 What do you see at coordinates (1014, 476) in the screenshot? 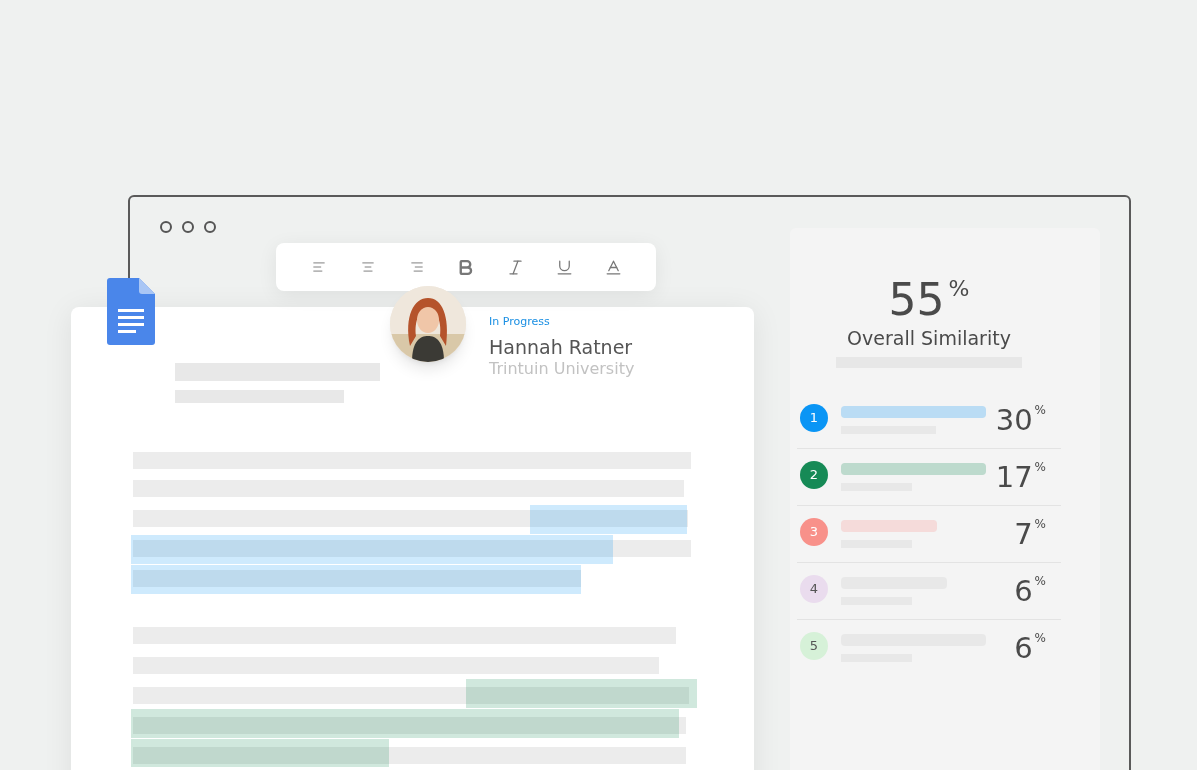
I see `source-percentage: 17` at bounding box center [1014, 476].